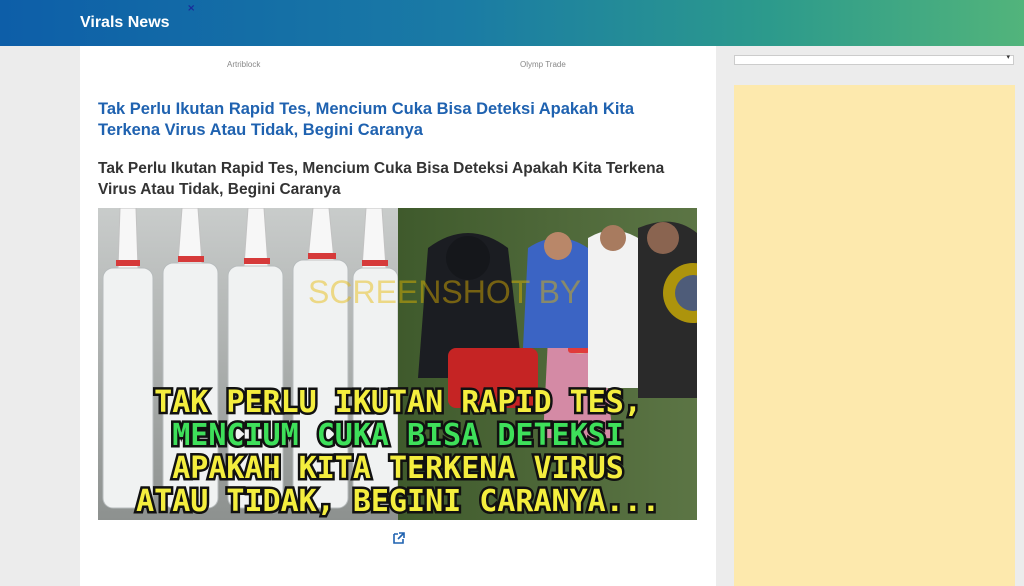 This screenshot has height=586, width=1024. What do you see at coordinates (444, 292) in the screenshot?
I see `watermark-text: SCREENSHOT BY` at bounding box center [444, 292].